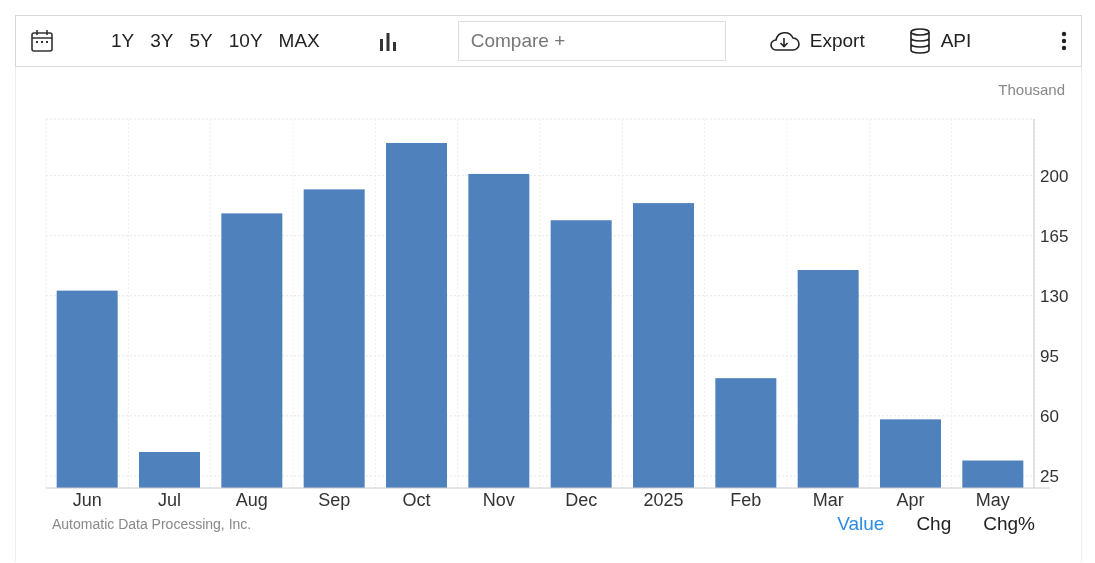  What do you see at coordinates (1054, 176) in the screenshot?
I see `y-tick-label: 200` at bounding box center [1054, 176].